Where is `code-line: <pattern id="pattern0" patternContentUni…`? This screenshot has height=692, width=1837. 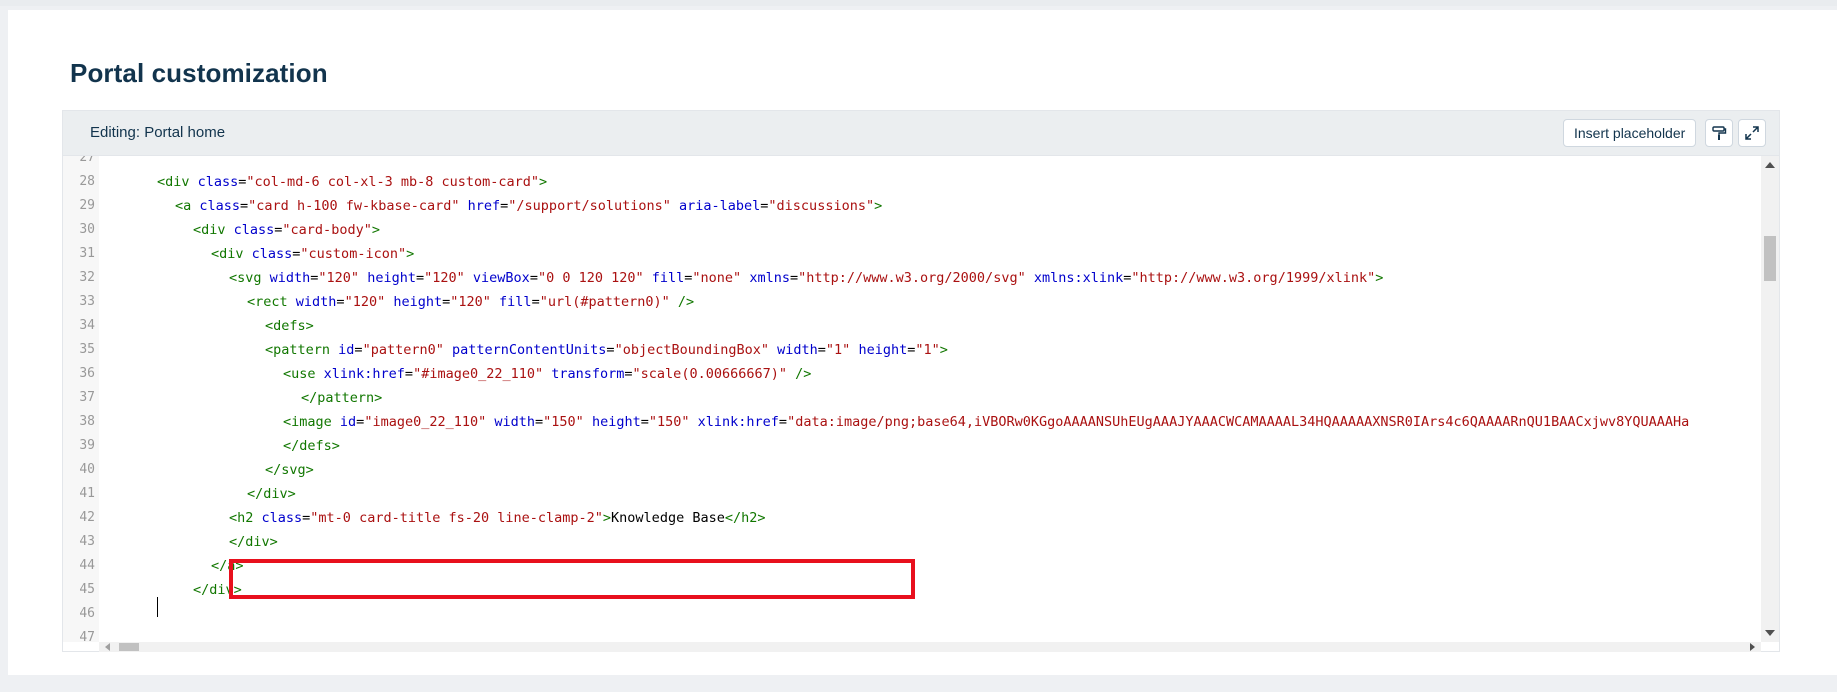 code-line: <pattern id="pattern0" patternContentUni… is located at coordinates (606, 350).